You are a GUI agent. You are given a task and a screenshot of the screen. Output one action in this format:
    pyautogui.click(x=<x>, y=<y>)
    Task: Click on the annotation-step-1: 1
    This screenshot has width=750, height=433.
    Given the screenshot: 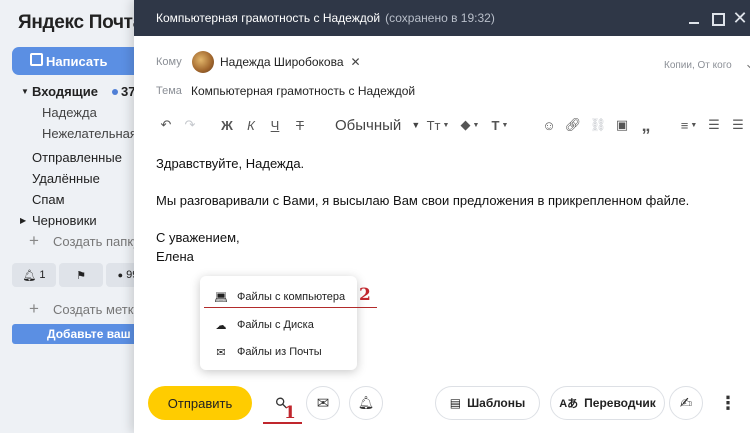 What is the action you would take?
    pyautogui.click(x=290, y=413)
    